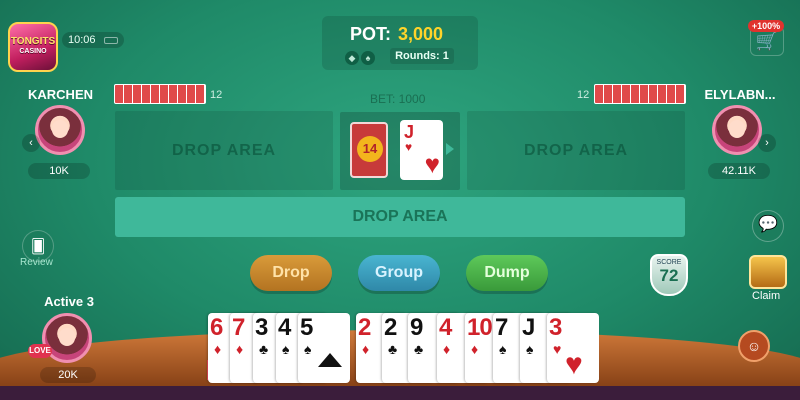 The height and width of the screenshot is (400, 800). I want to click on card-rank: J, so click(528, 327).